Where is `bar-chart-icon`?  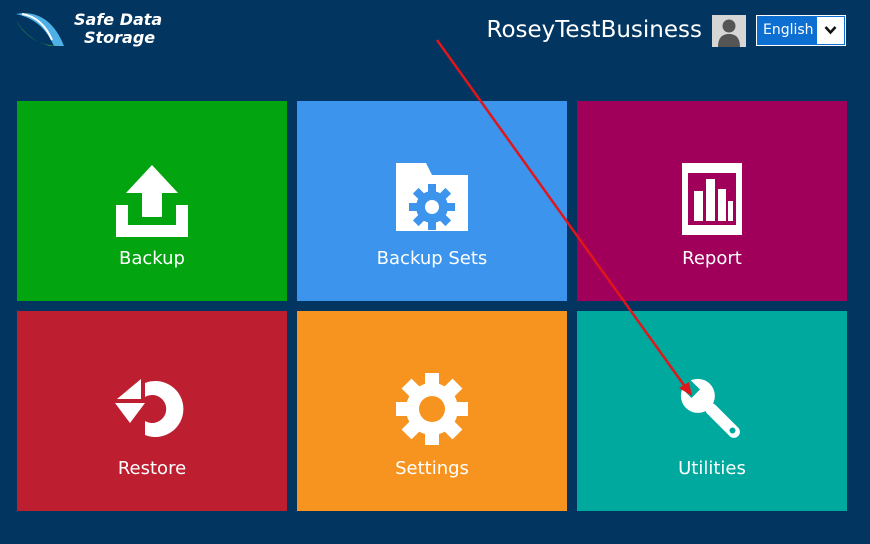
bar-chart-icon is located at coordinates (712, 201).